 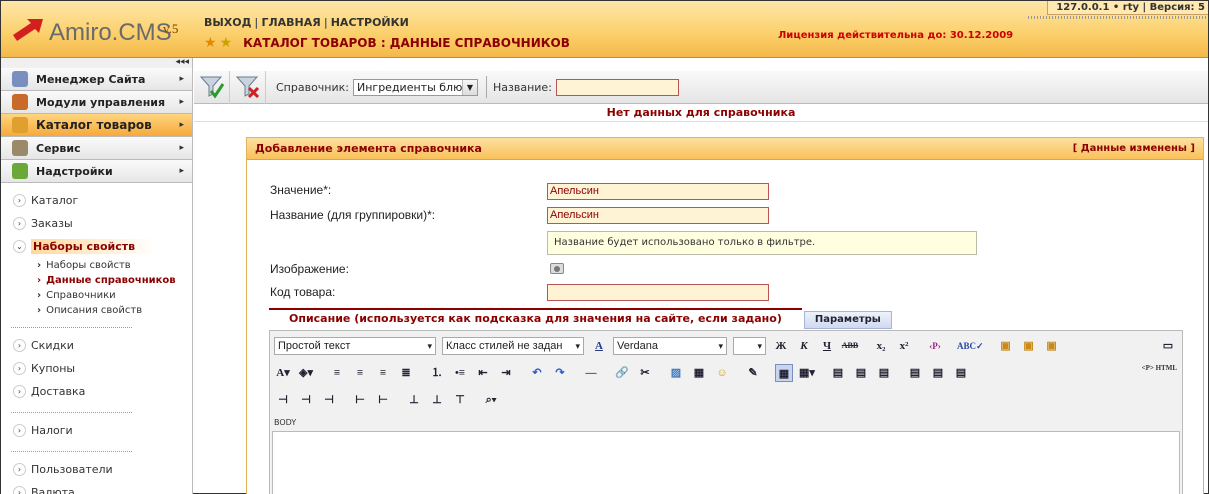 I want to click on logo-arrow-icon, so click(x=28, y=30).